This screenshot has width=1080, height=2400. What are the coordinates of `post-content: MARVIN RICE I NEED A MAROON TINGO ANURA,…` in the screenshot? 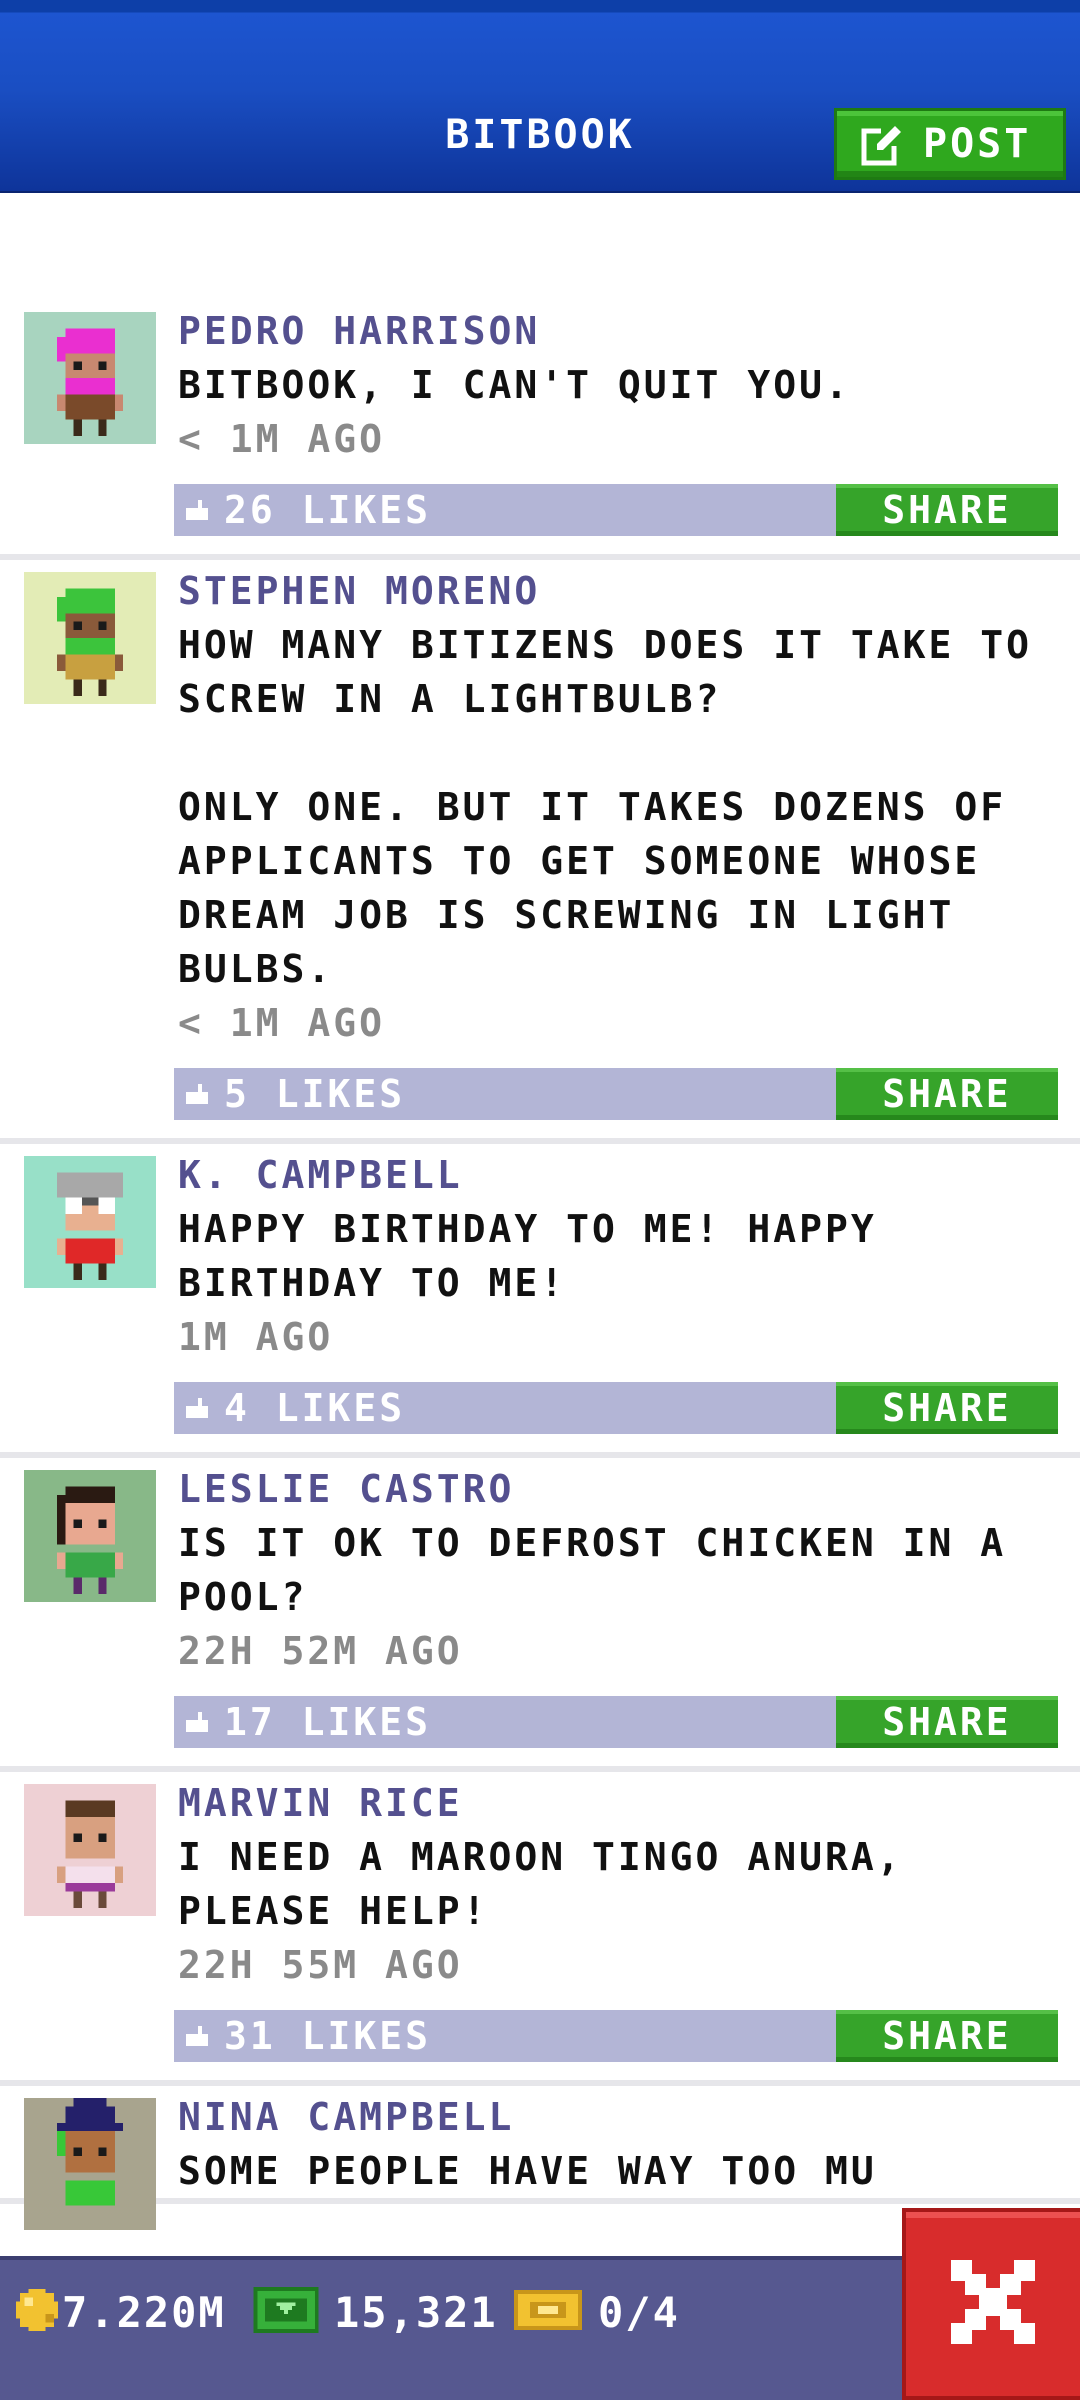 It's located at (616, 1917).